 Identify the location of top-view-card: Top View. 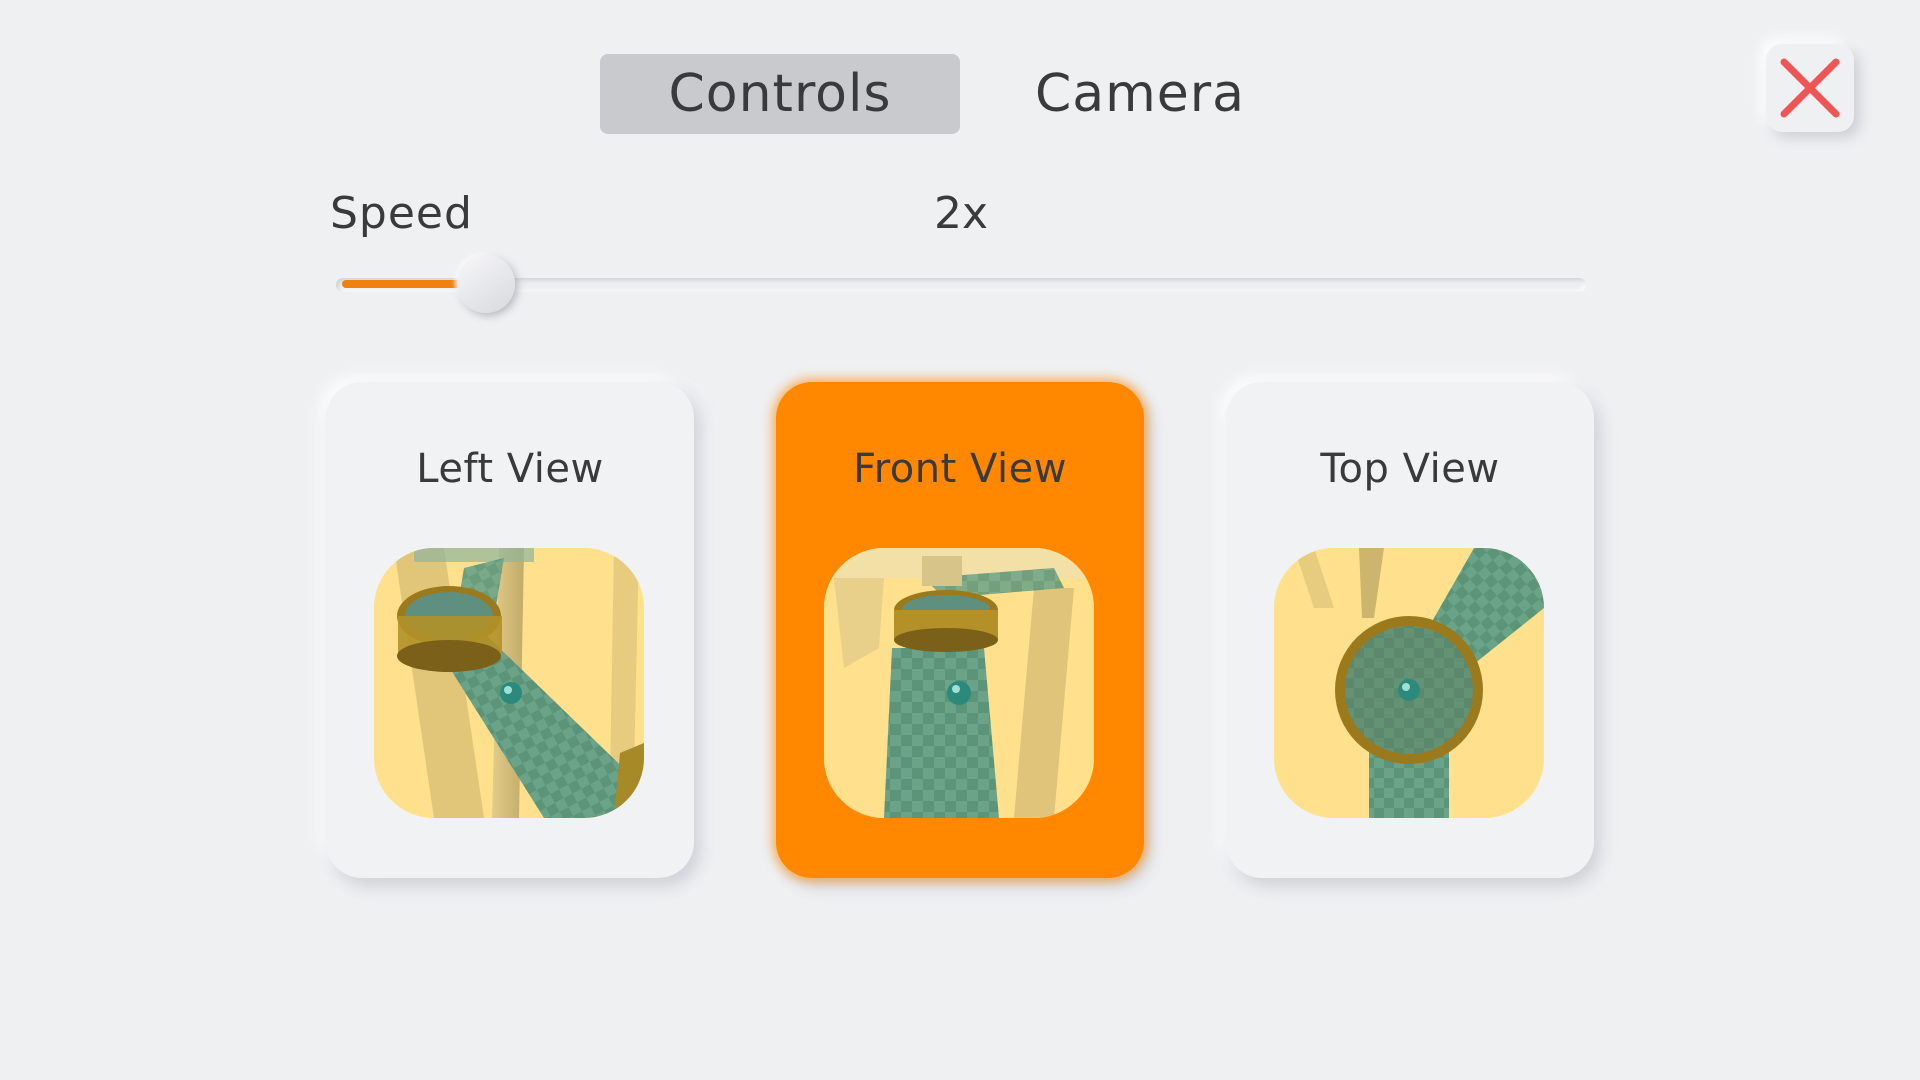
(1410, 630).